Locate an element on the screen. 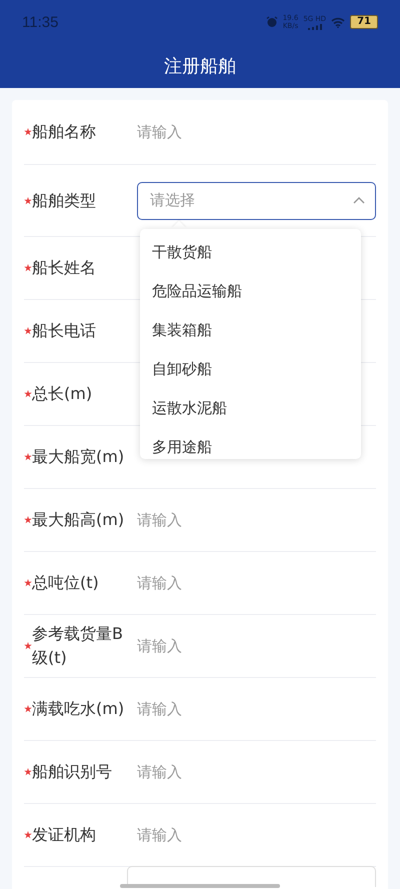  wifi-icon is located at coordinates (338, 22).